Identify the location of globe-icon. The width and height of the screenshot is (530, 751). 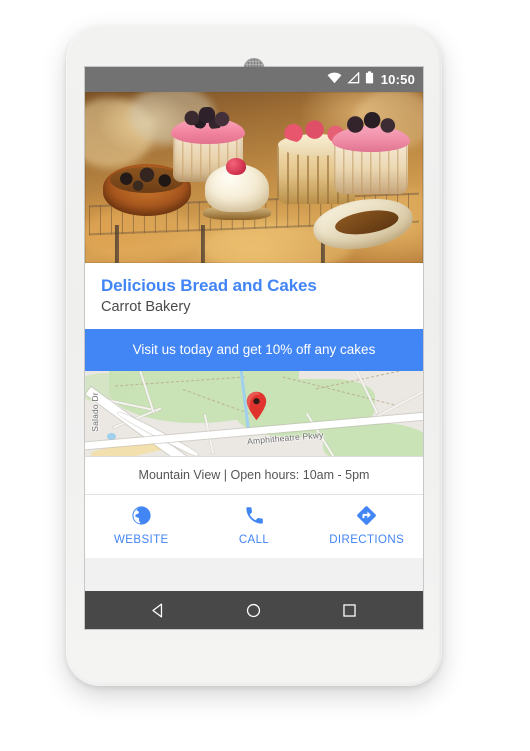
(141, 516).